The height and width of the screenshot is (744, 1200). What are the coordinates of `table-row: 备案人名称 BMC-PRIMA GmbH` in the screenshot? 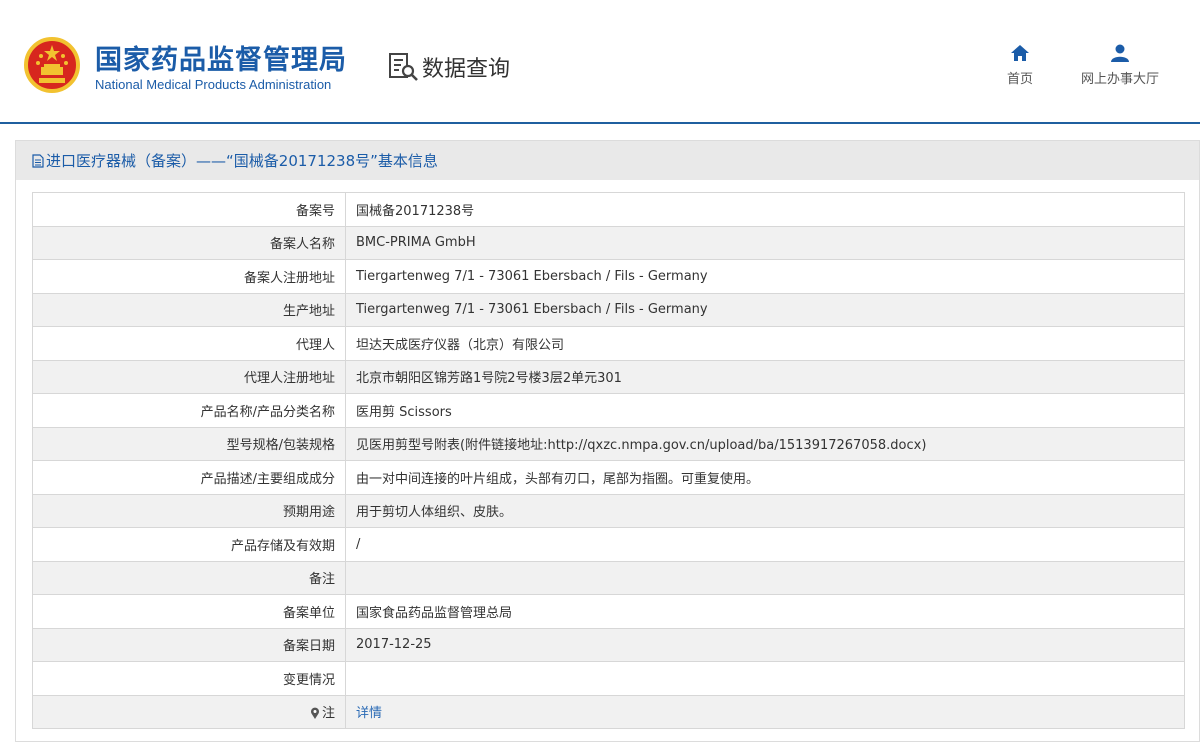 It's located at (608, 242).